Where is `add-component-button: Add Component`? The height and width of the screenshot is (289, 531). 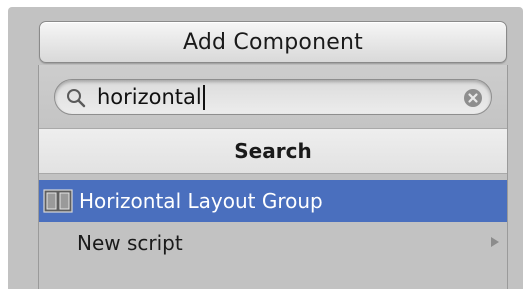
add-component-button: Add Component is located at coordinates (273, 42).